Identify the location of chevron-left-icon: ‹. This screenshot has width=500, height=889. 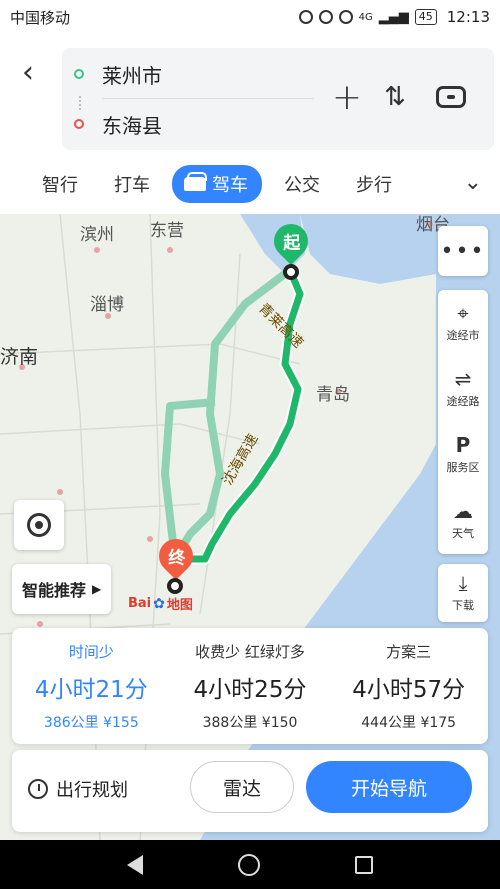
(28, 72).